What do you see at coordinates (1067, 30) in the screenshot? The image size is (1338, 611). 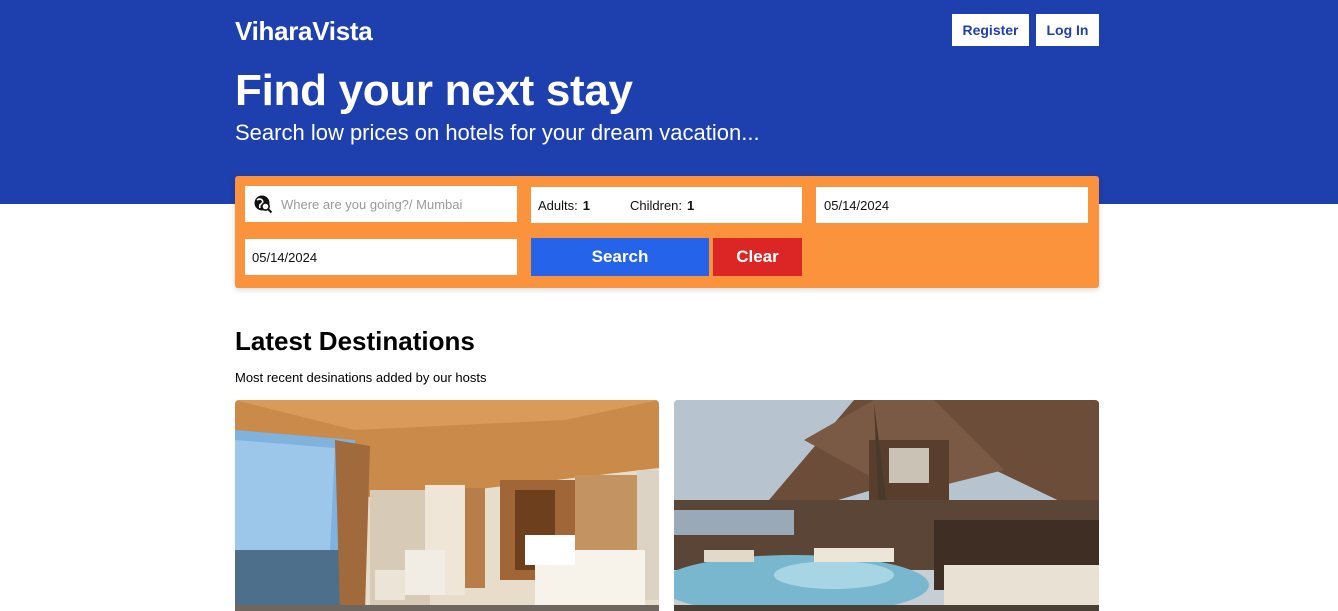 I see `login-button: Log In` at bounding box center [1067, 30].